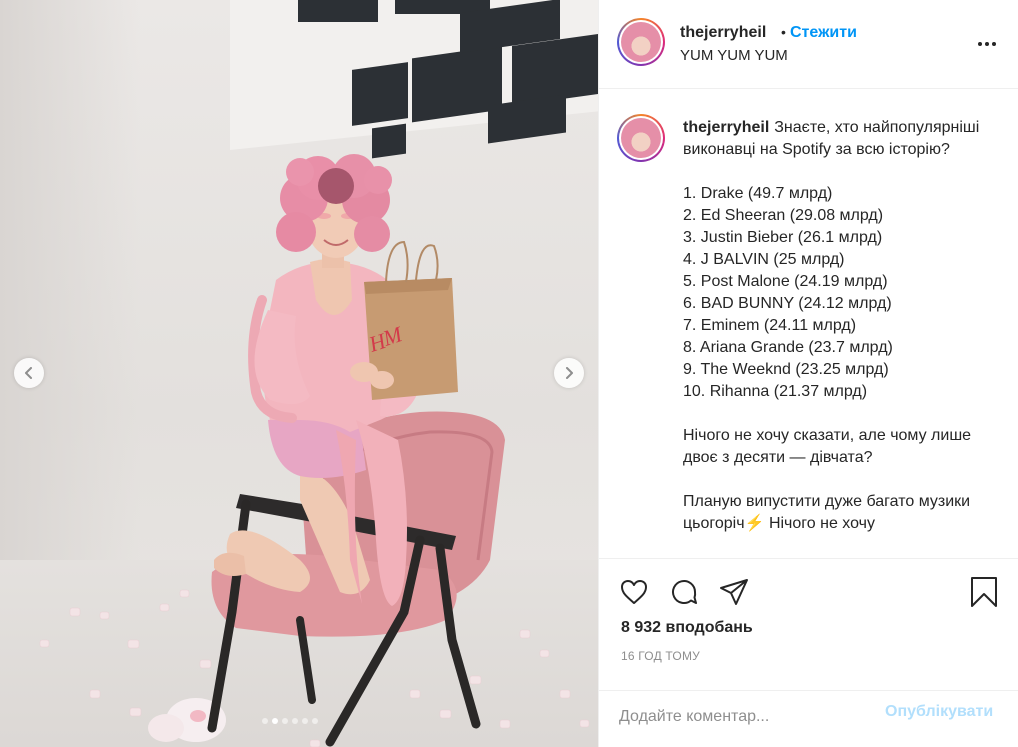 The image size is (1018, 747). What do you see at coordinates (290, 721) in the screenshot?
I see `carousel-indicator` at bounding box center [290, 721].